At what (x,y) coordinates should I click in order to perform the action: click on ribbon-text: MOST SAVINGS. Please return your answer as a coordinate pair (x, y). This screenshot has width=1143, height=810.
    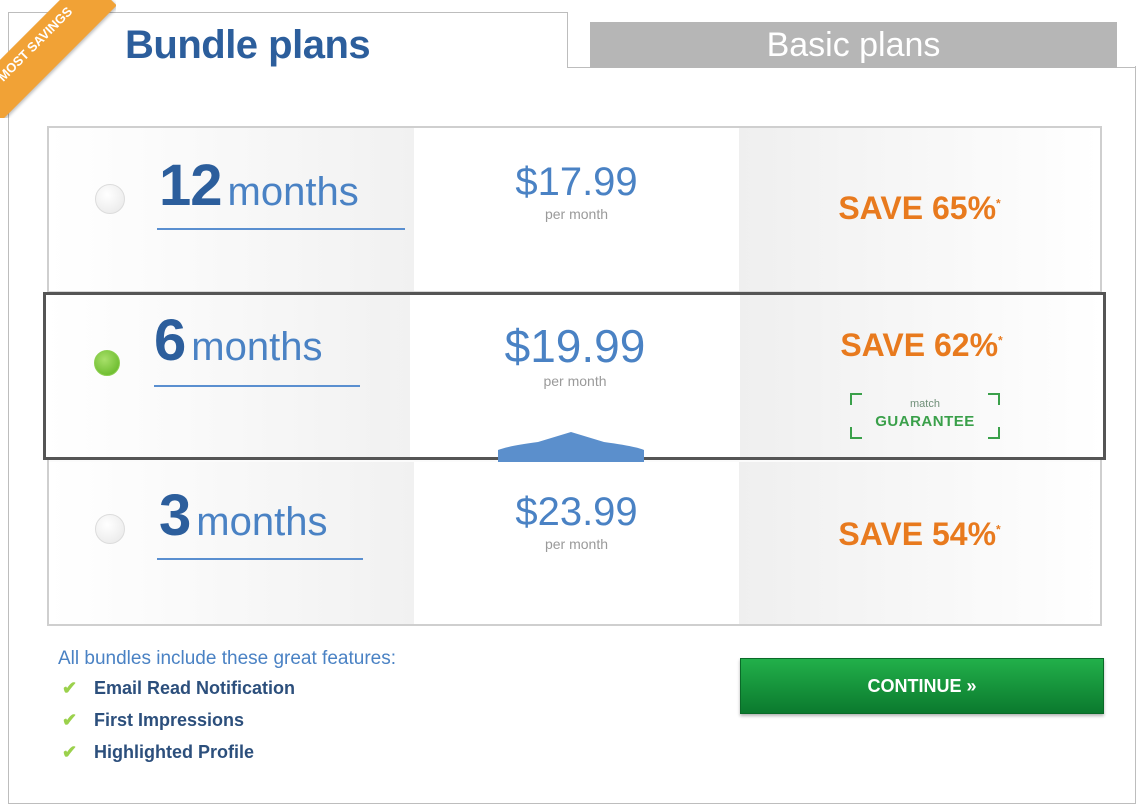
    Looking at the image, I should click on (58, 59).